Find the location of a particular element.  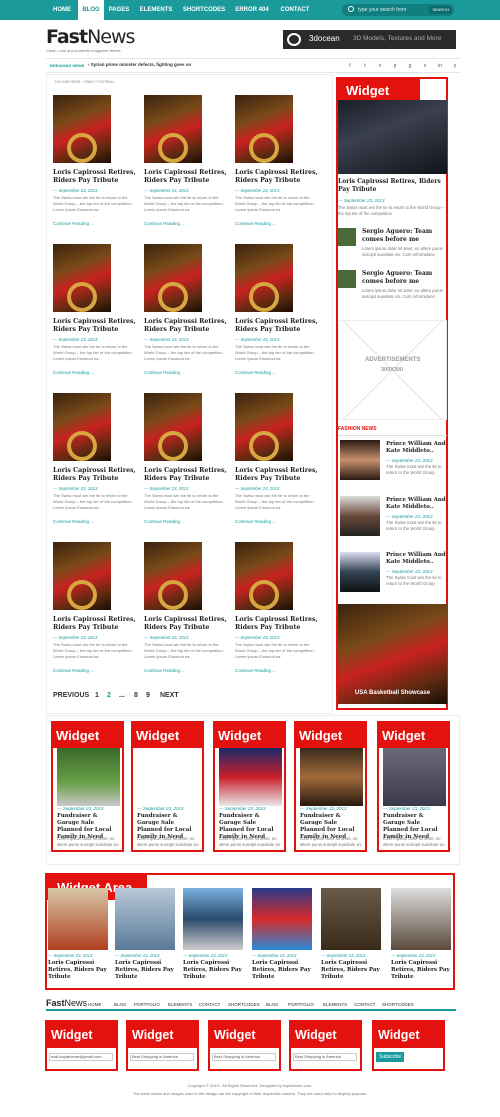

sidebar-feature-image is located at coordinates (392, 137).